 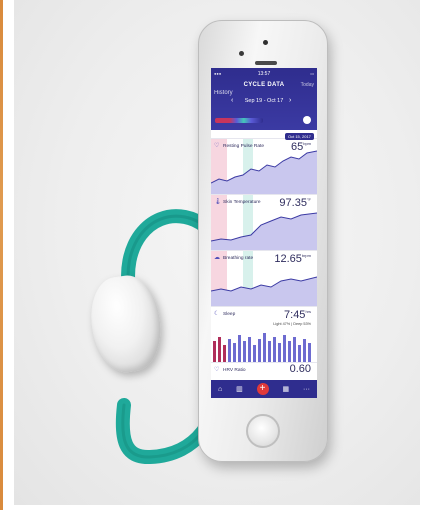 I want to click on panel-label: Resting Pulse Rate, so click(x=244, y=146).